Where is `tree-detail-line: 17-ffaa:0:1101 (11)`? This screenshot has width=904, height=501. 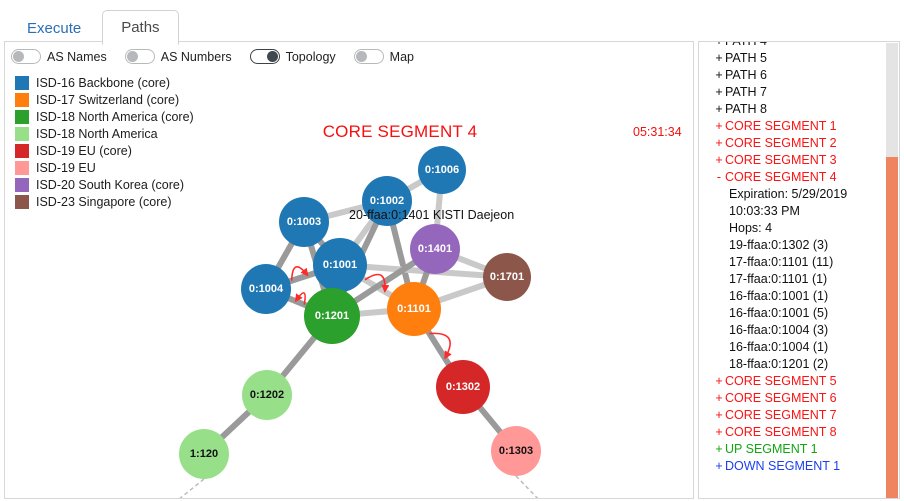 tree-detail-line: 17-ffaa:0:1101 (11) is located at coordinates (781, 262).